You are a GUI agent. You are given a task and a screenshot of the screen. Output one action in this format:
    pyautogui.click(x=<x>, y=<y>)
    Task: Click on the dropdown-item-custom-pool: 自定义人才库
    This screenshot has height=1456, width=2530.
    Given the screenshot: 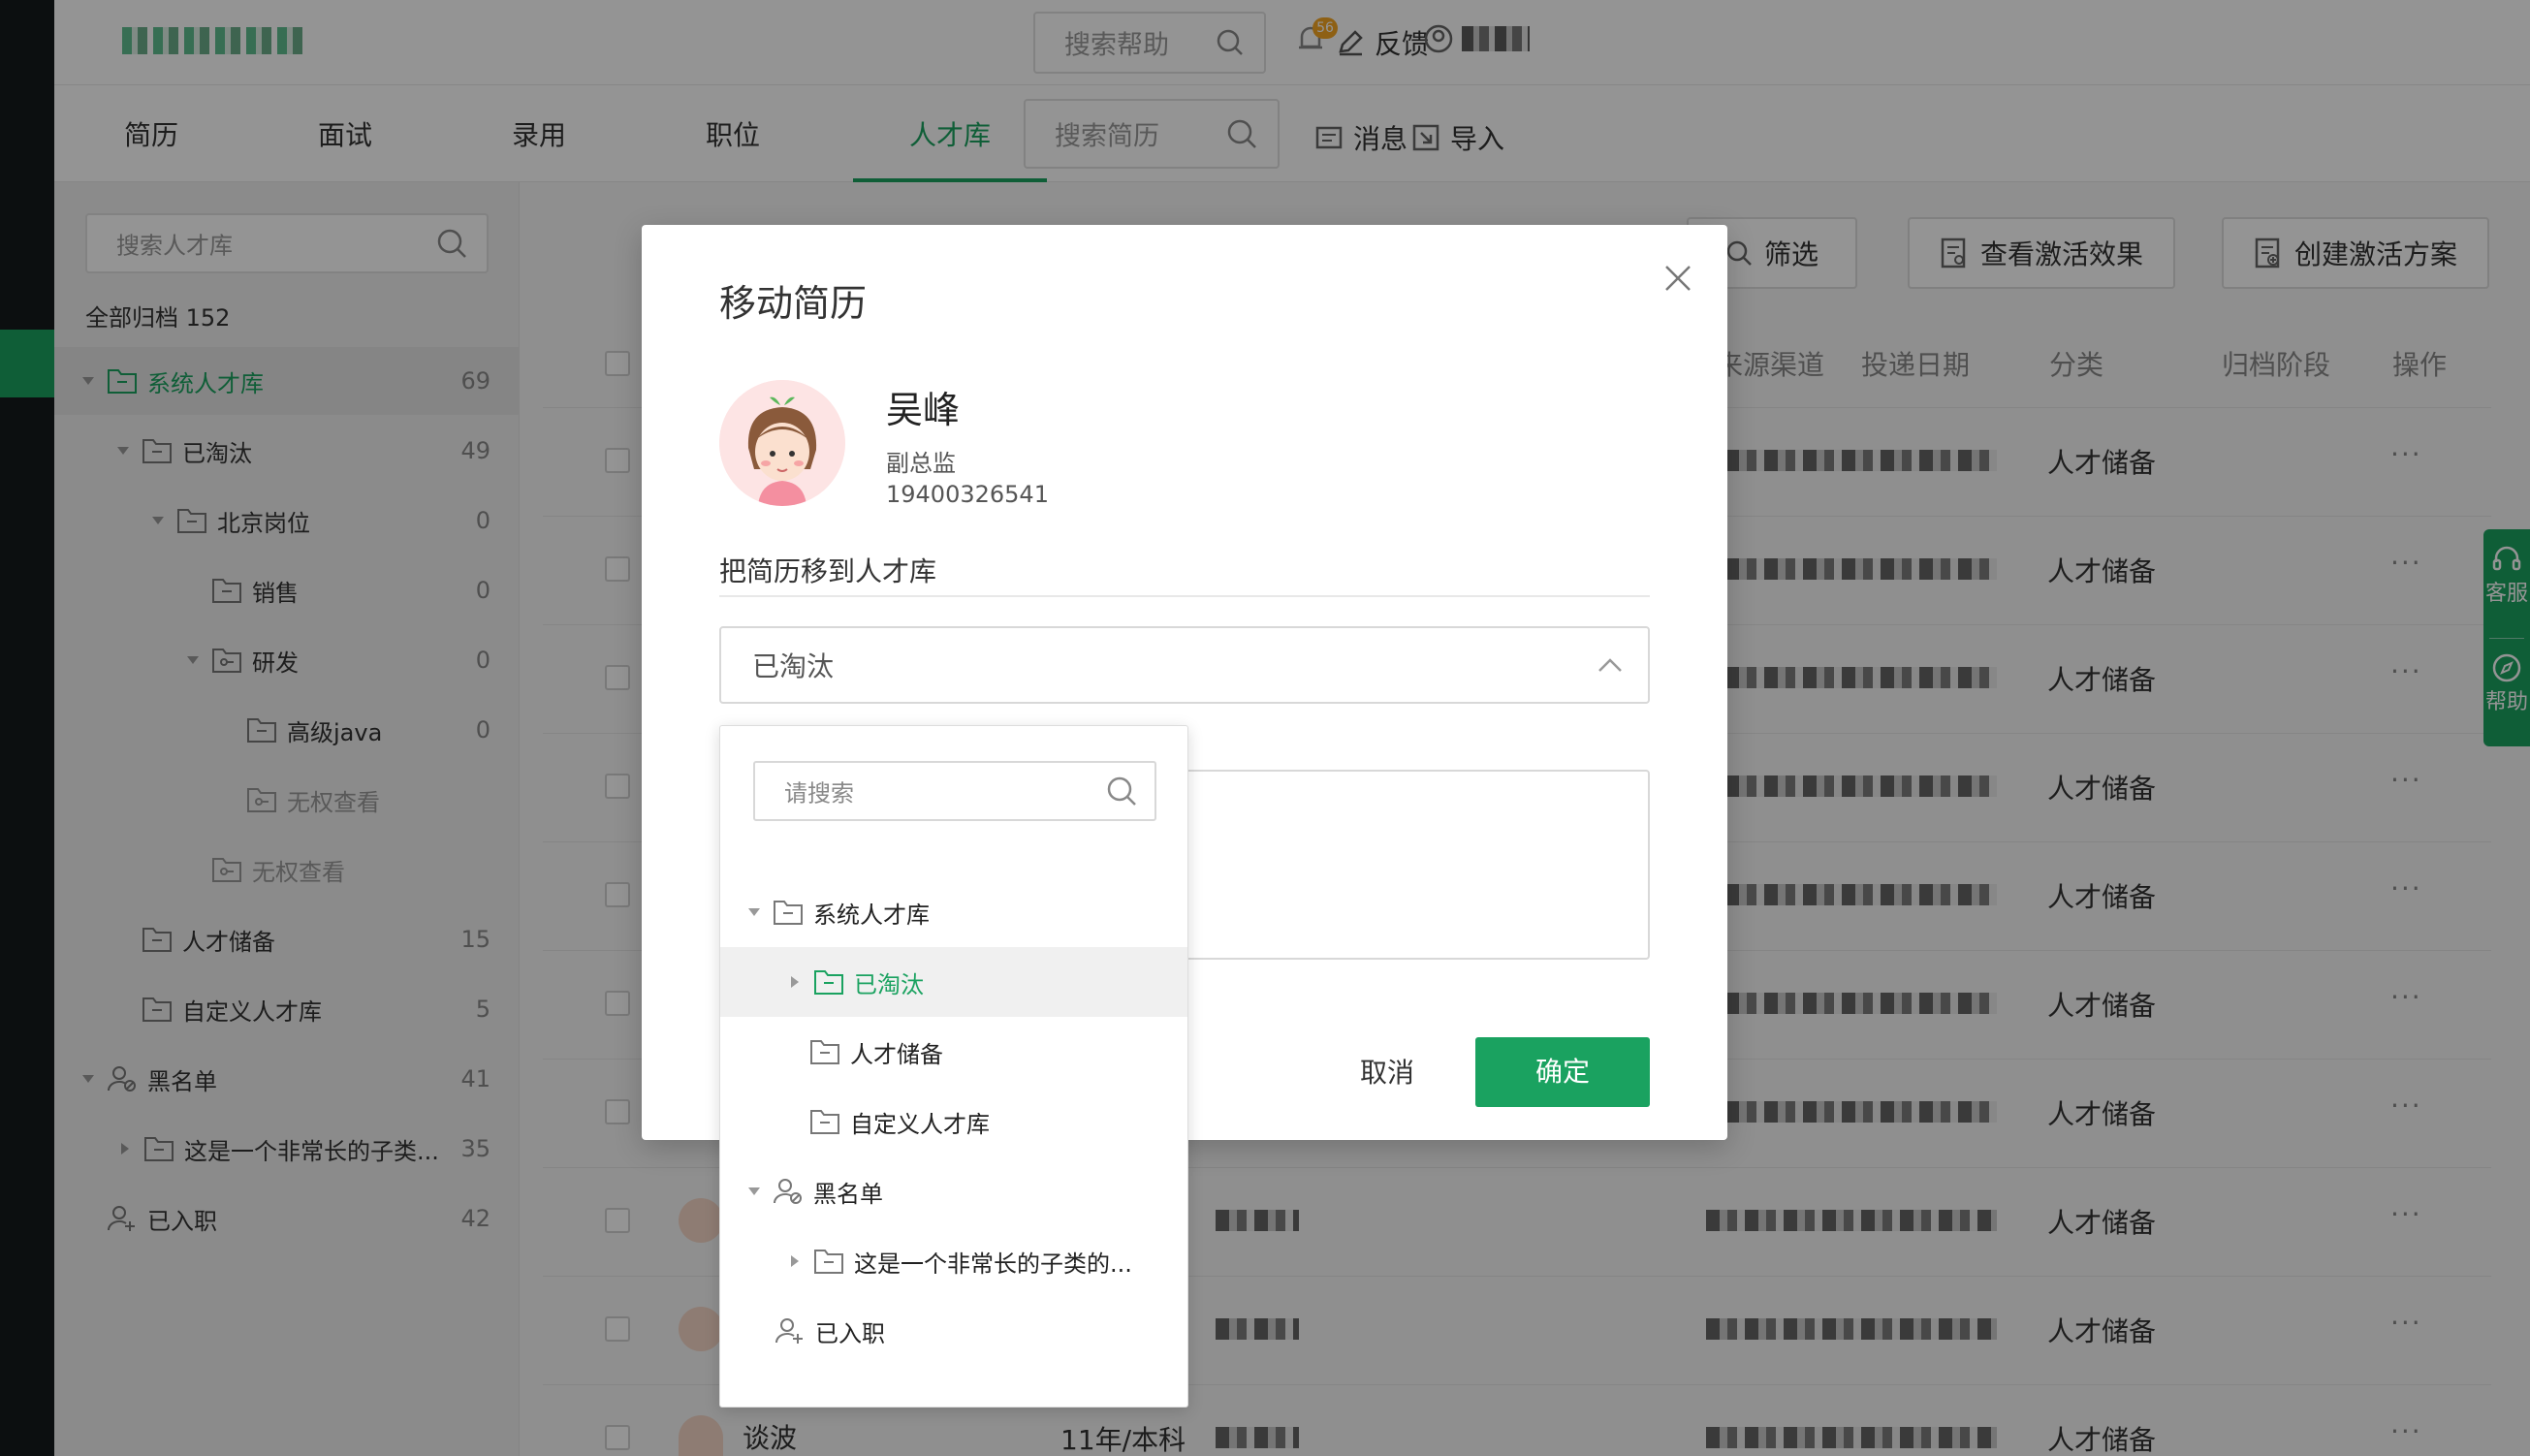 What is the action you would take?
    pyautogui.click(x=953, y=1121)
    